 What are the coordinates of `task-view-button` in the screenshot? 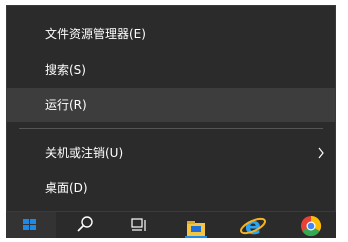 It's located at (137, 225).